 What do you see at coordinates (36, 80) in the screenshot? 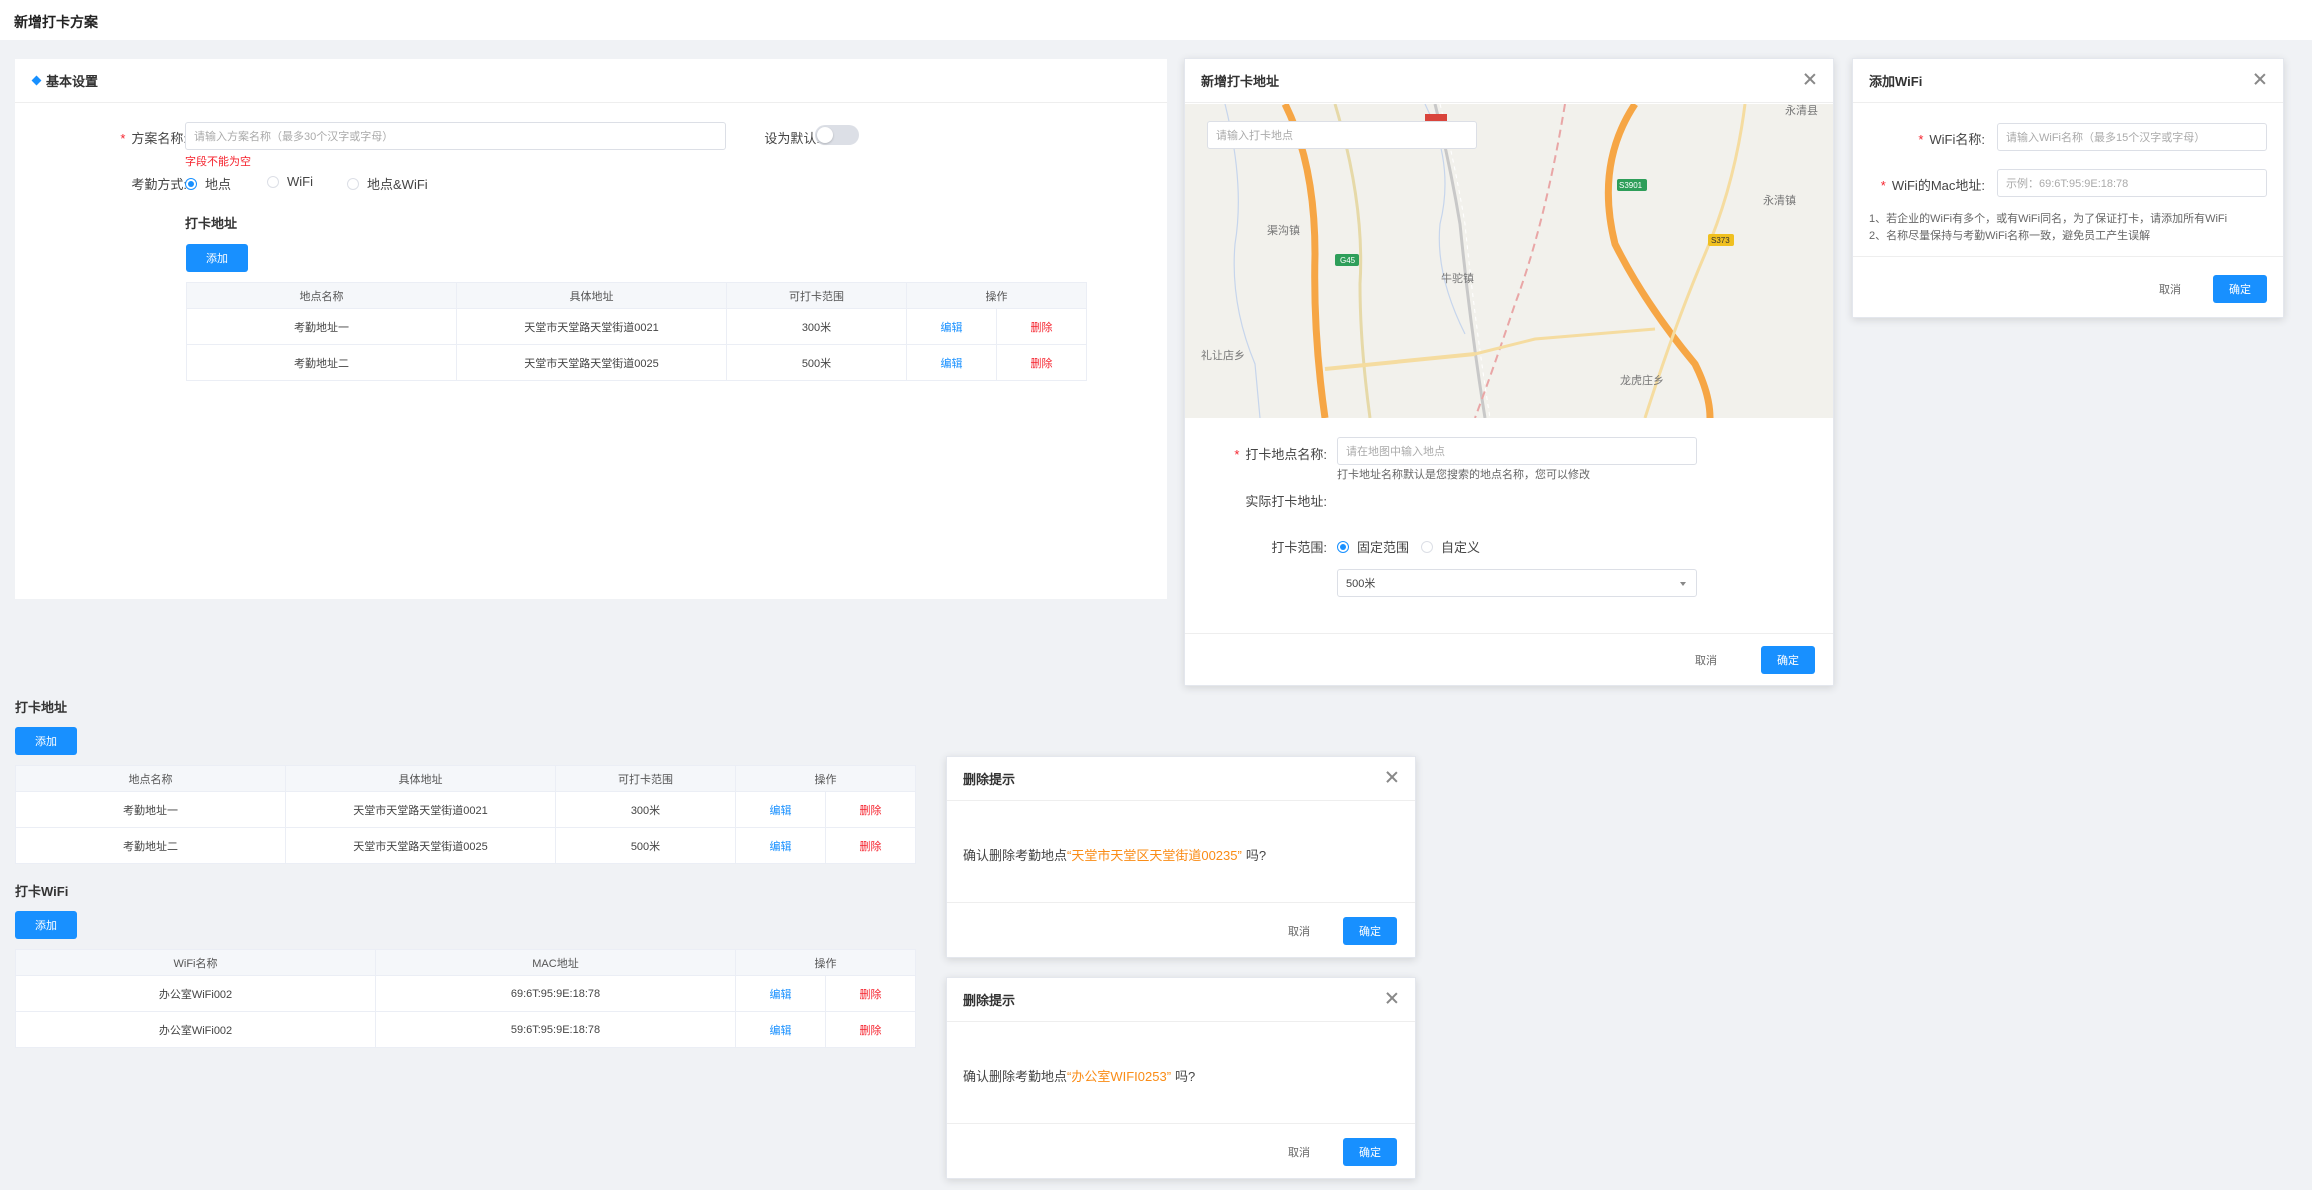
I see `diamond-icon` at bounding box center [36, 80].